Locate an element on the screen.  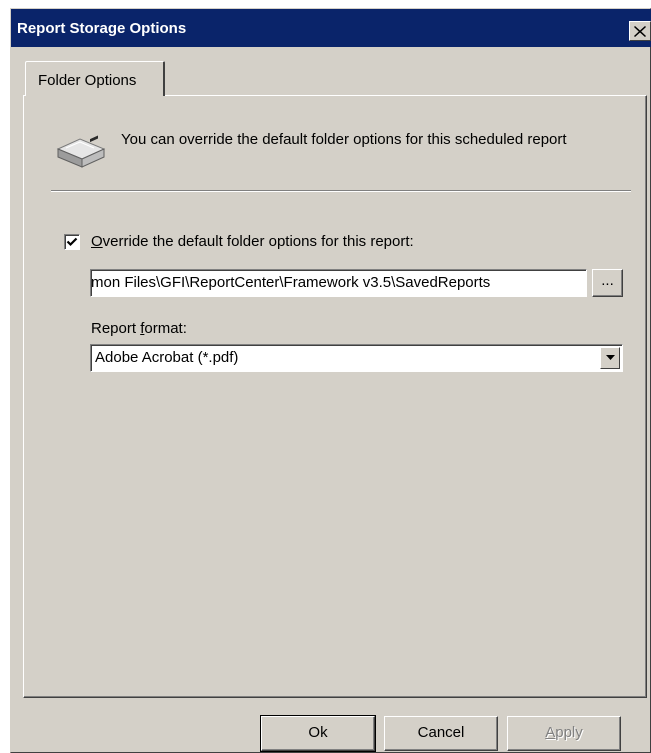
tab-folder-options: Folder Options is located at coordinates (95, 78).